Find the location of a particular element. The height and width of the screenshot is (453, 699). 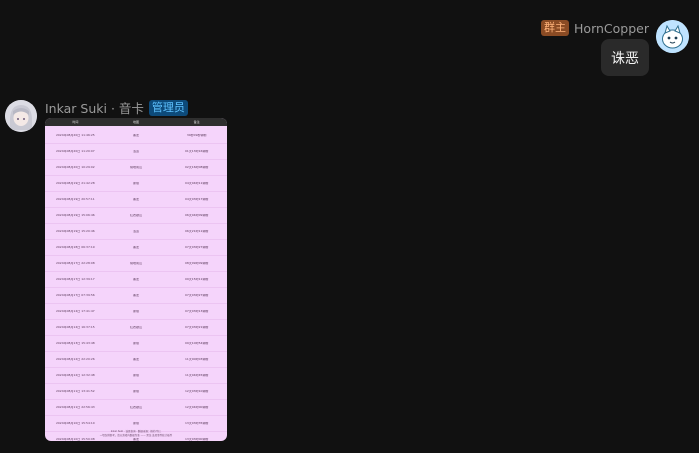

table-row: 2024年08月19日 20:57:11 黑龙 04天03时17钟前 is located at coordinates (136, 200).